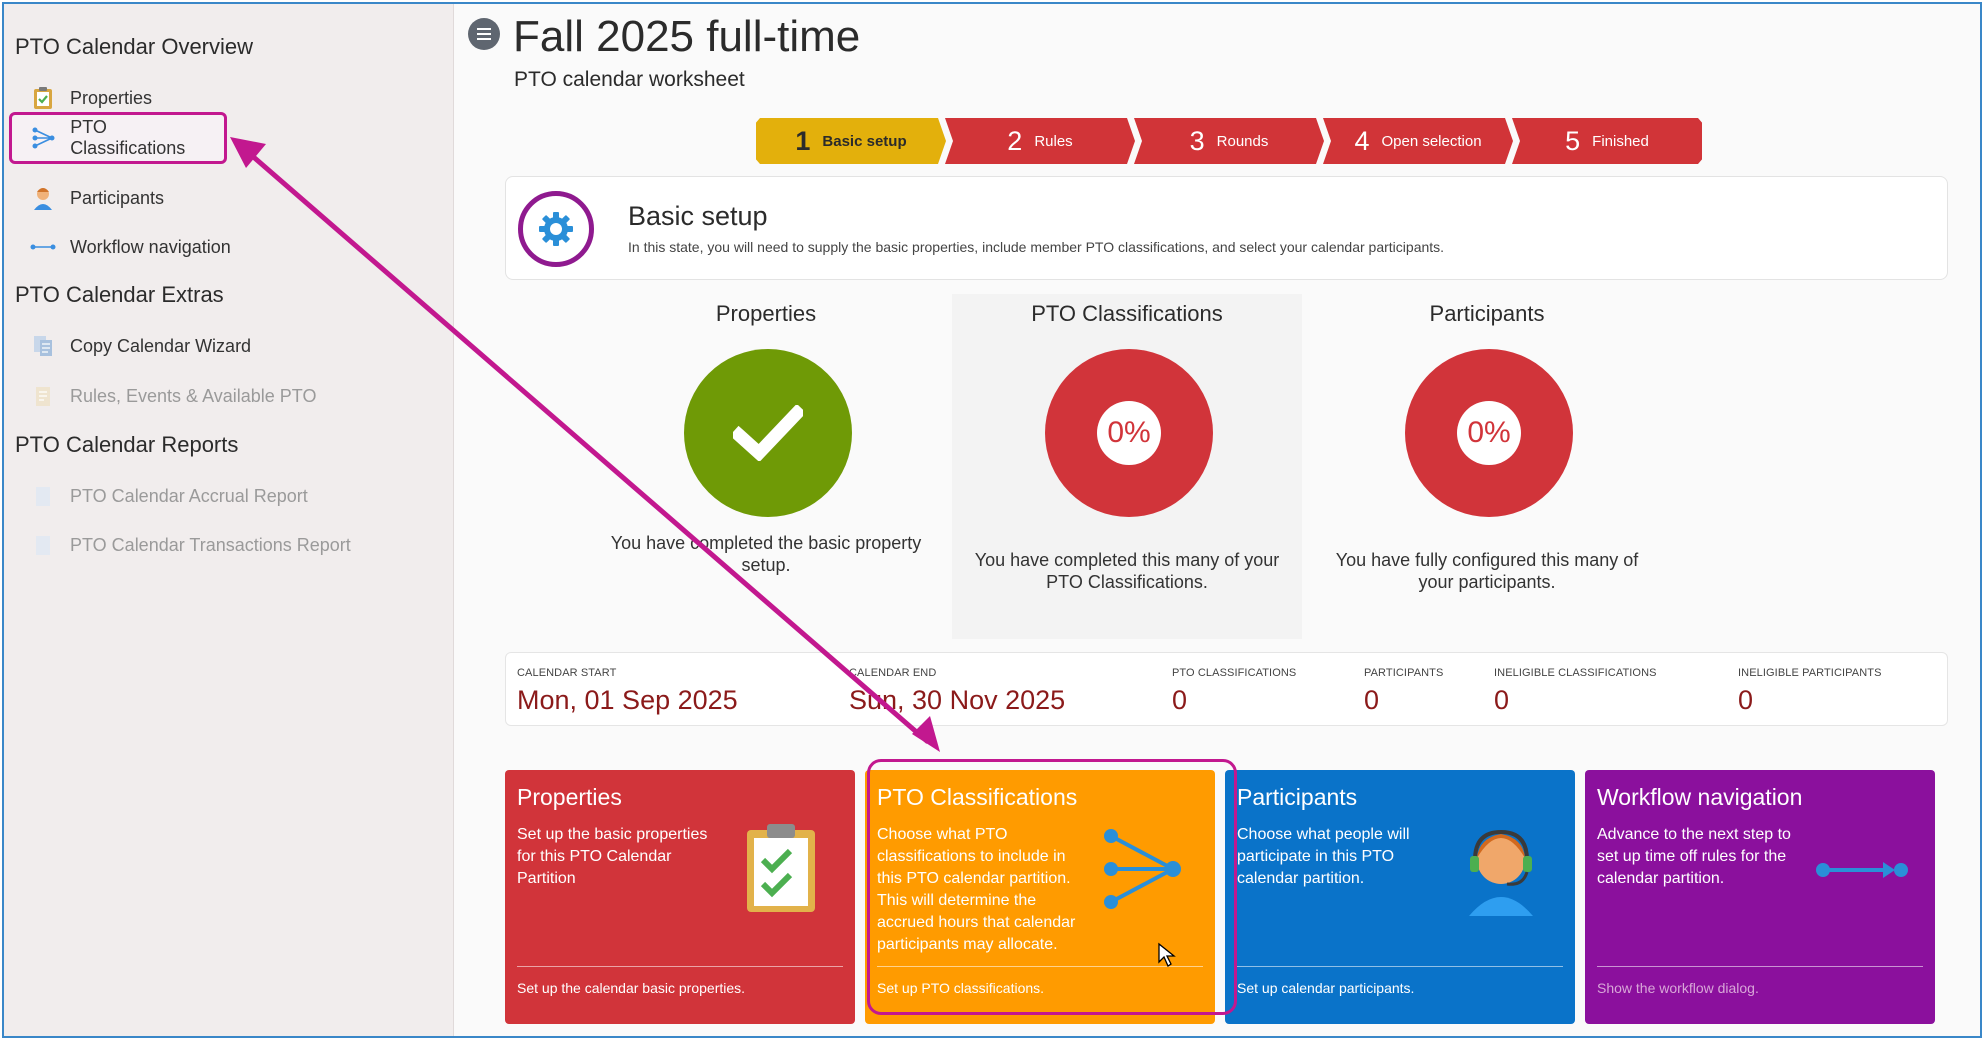  What do you see at coordinates (977, 797) in the screenshot?
I see `tile-title: PTO Classifications` at bounding box center [977, 797].